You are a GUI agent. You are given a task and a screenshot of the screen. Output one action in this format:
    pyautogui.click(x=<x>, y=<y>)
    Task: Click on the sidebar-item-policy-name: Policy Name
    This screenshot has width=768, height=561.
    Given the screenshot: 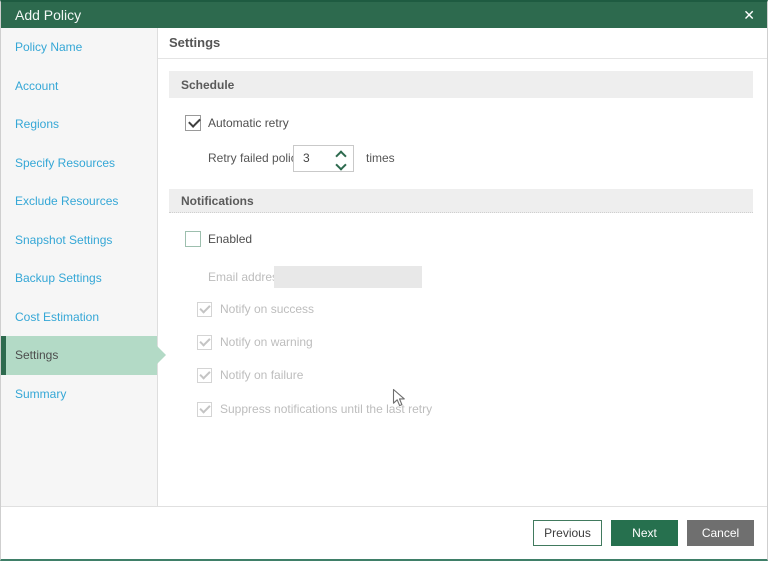 What is the action you would take?
    pyautogui.click(x=79, y=47)
    